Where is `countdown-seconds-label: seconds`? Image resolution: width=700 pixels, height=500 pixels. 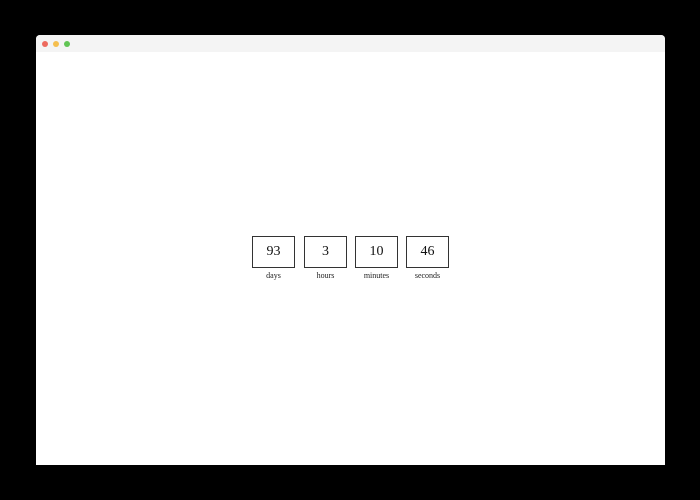 countdown-seconds-label: seconds is located at coordinates (427, 275).